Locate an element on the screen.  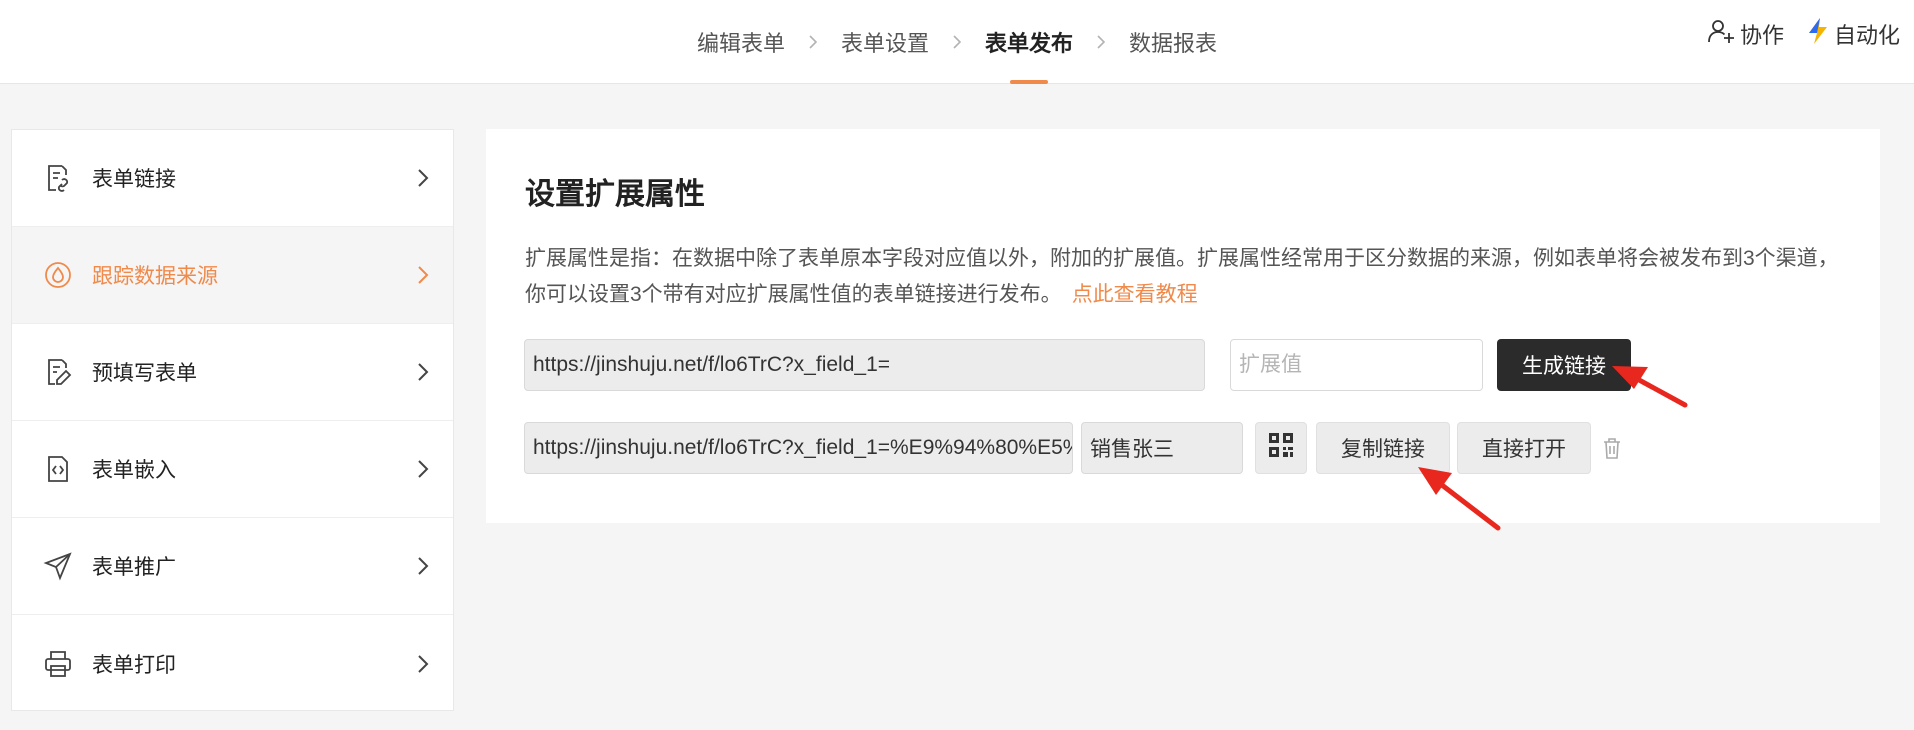
sidebar-item-label: 表单嵌入 is located at coordinates (134, 470).